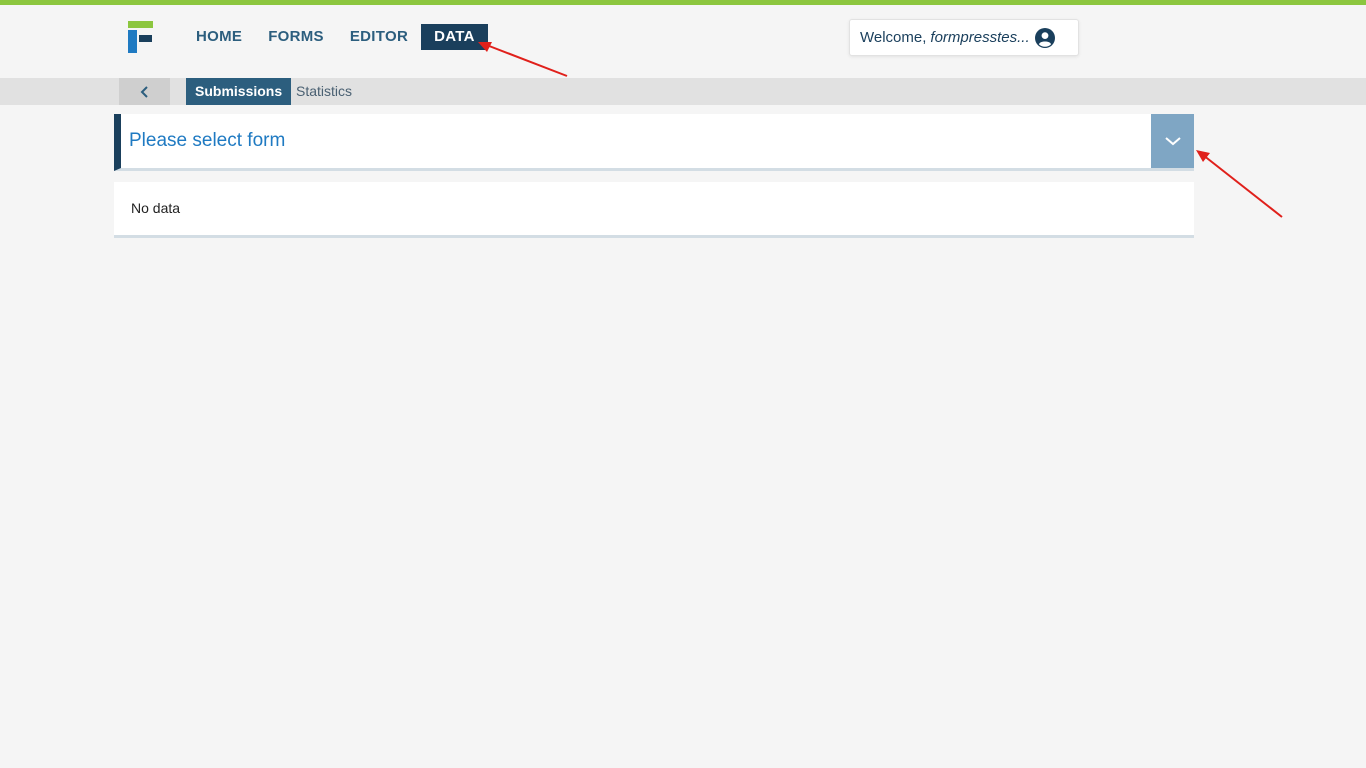 The image size is (1366, 768). Describe the element at coordinates (893, 37) in the screenshot. I see `welcome-label: Welcome,` at that location.